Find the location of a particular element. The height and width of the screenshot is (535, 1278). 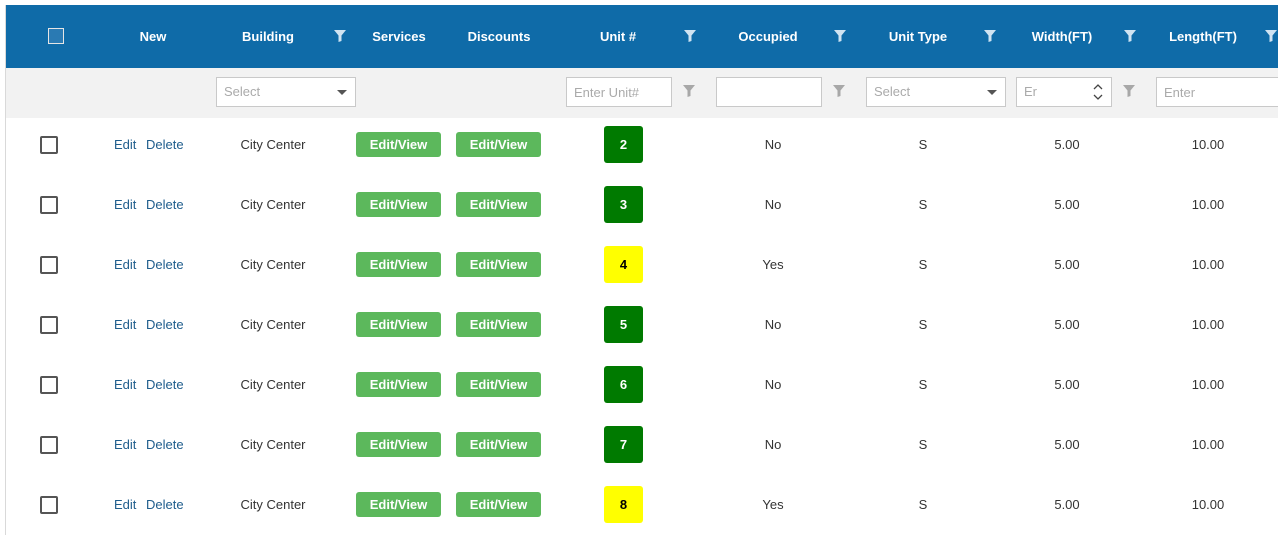

header-unit: Unit # is located at coordinates (618, 36).